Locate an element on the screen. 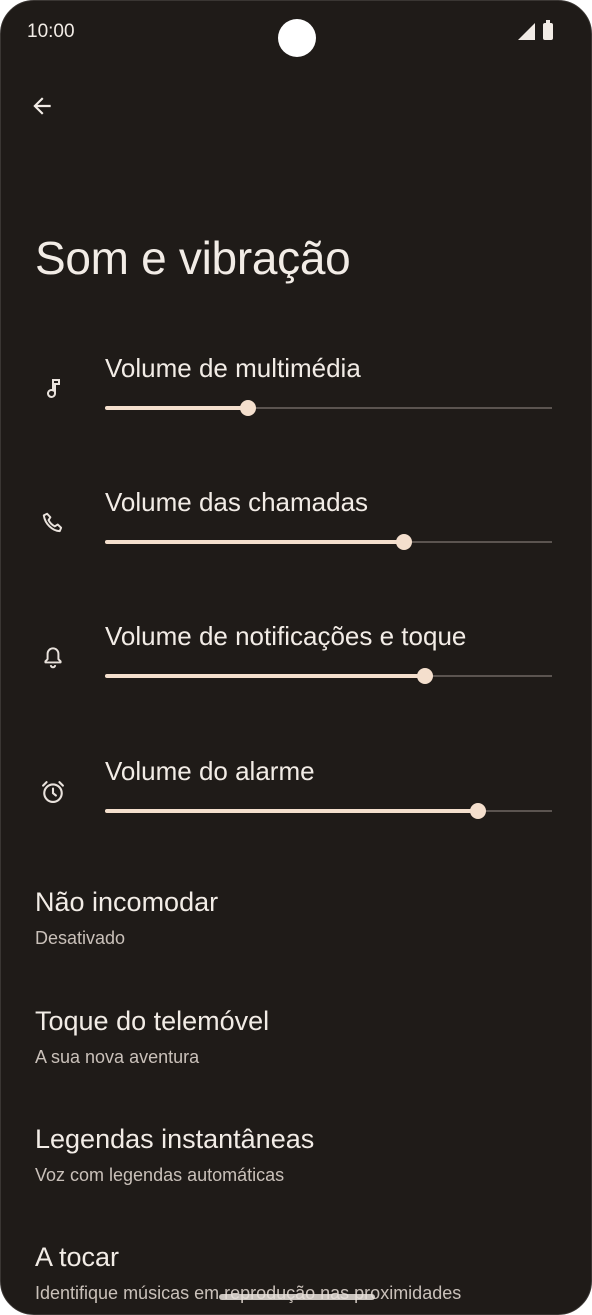 Image resolution: width=592 pixels, height=1315 pixels. ring-volume-row: Volume de notificações e toque is located at coordinates (296, 681).